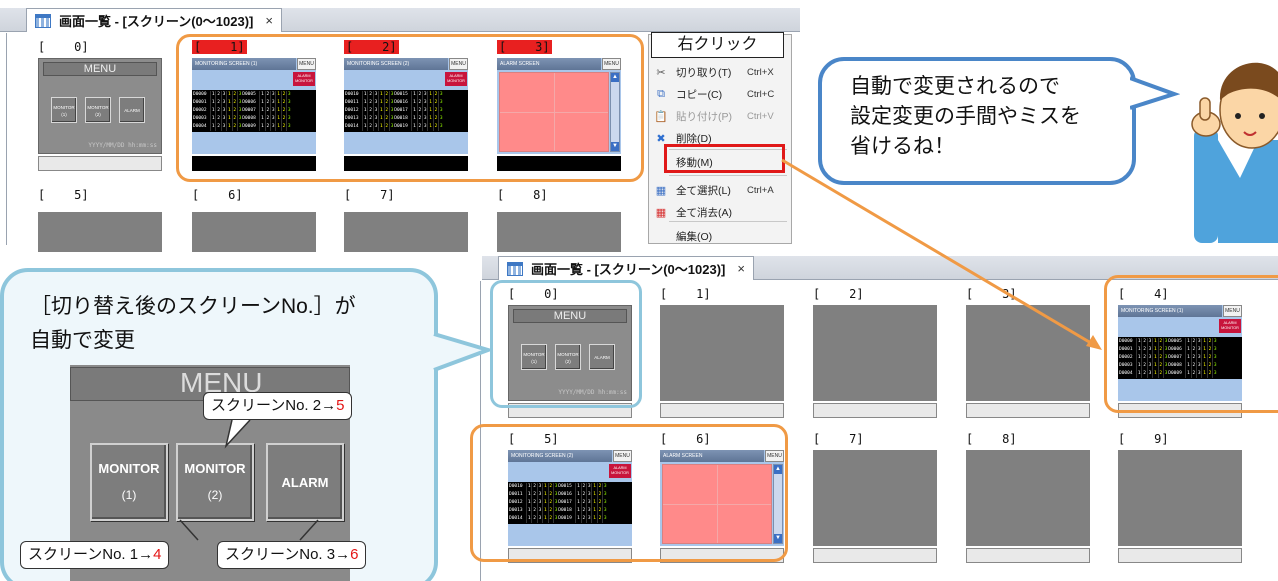 This screenshot has height=581, width=1278. Describe the element at coordinates (354, 554) in the screenshot. I see `tag-new-number: 6` at that location.